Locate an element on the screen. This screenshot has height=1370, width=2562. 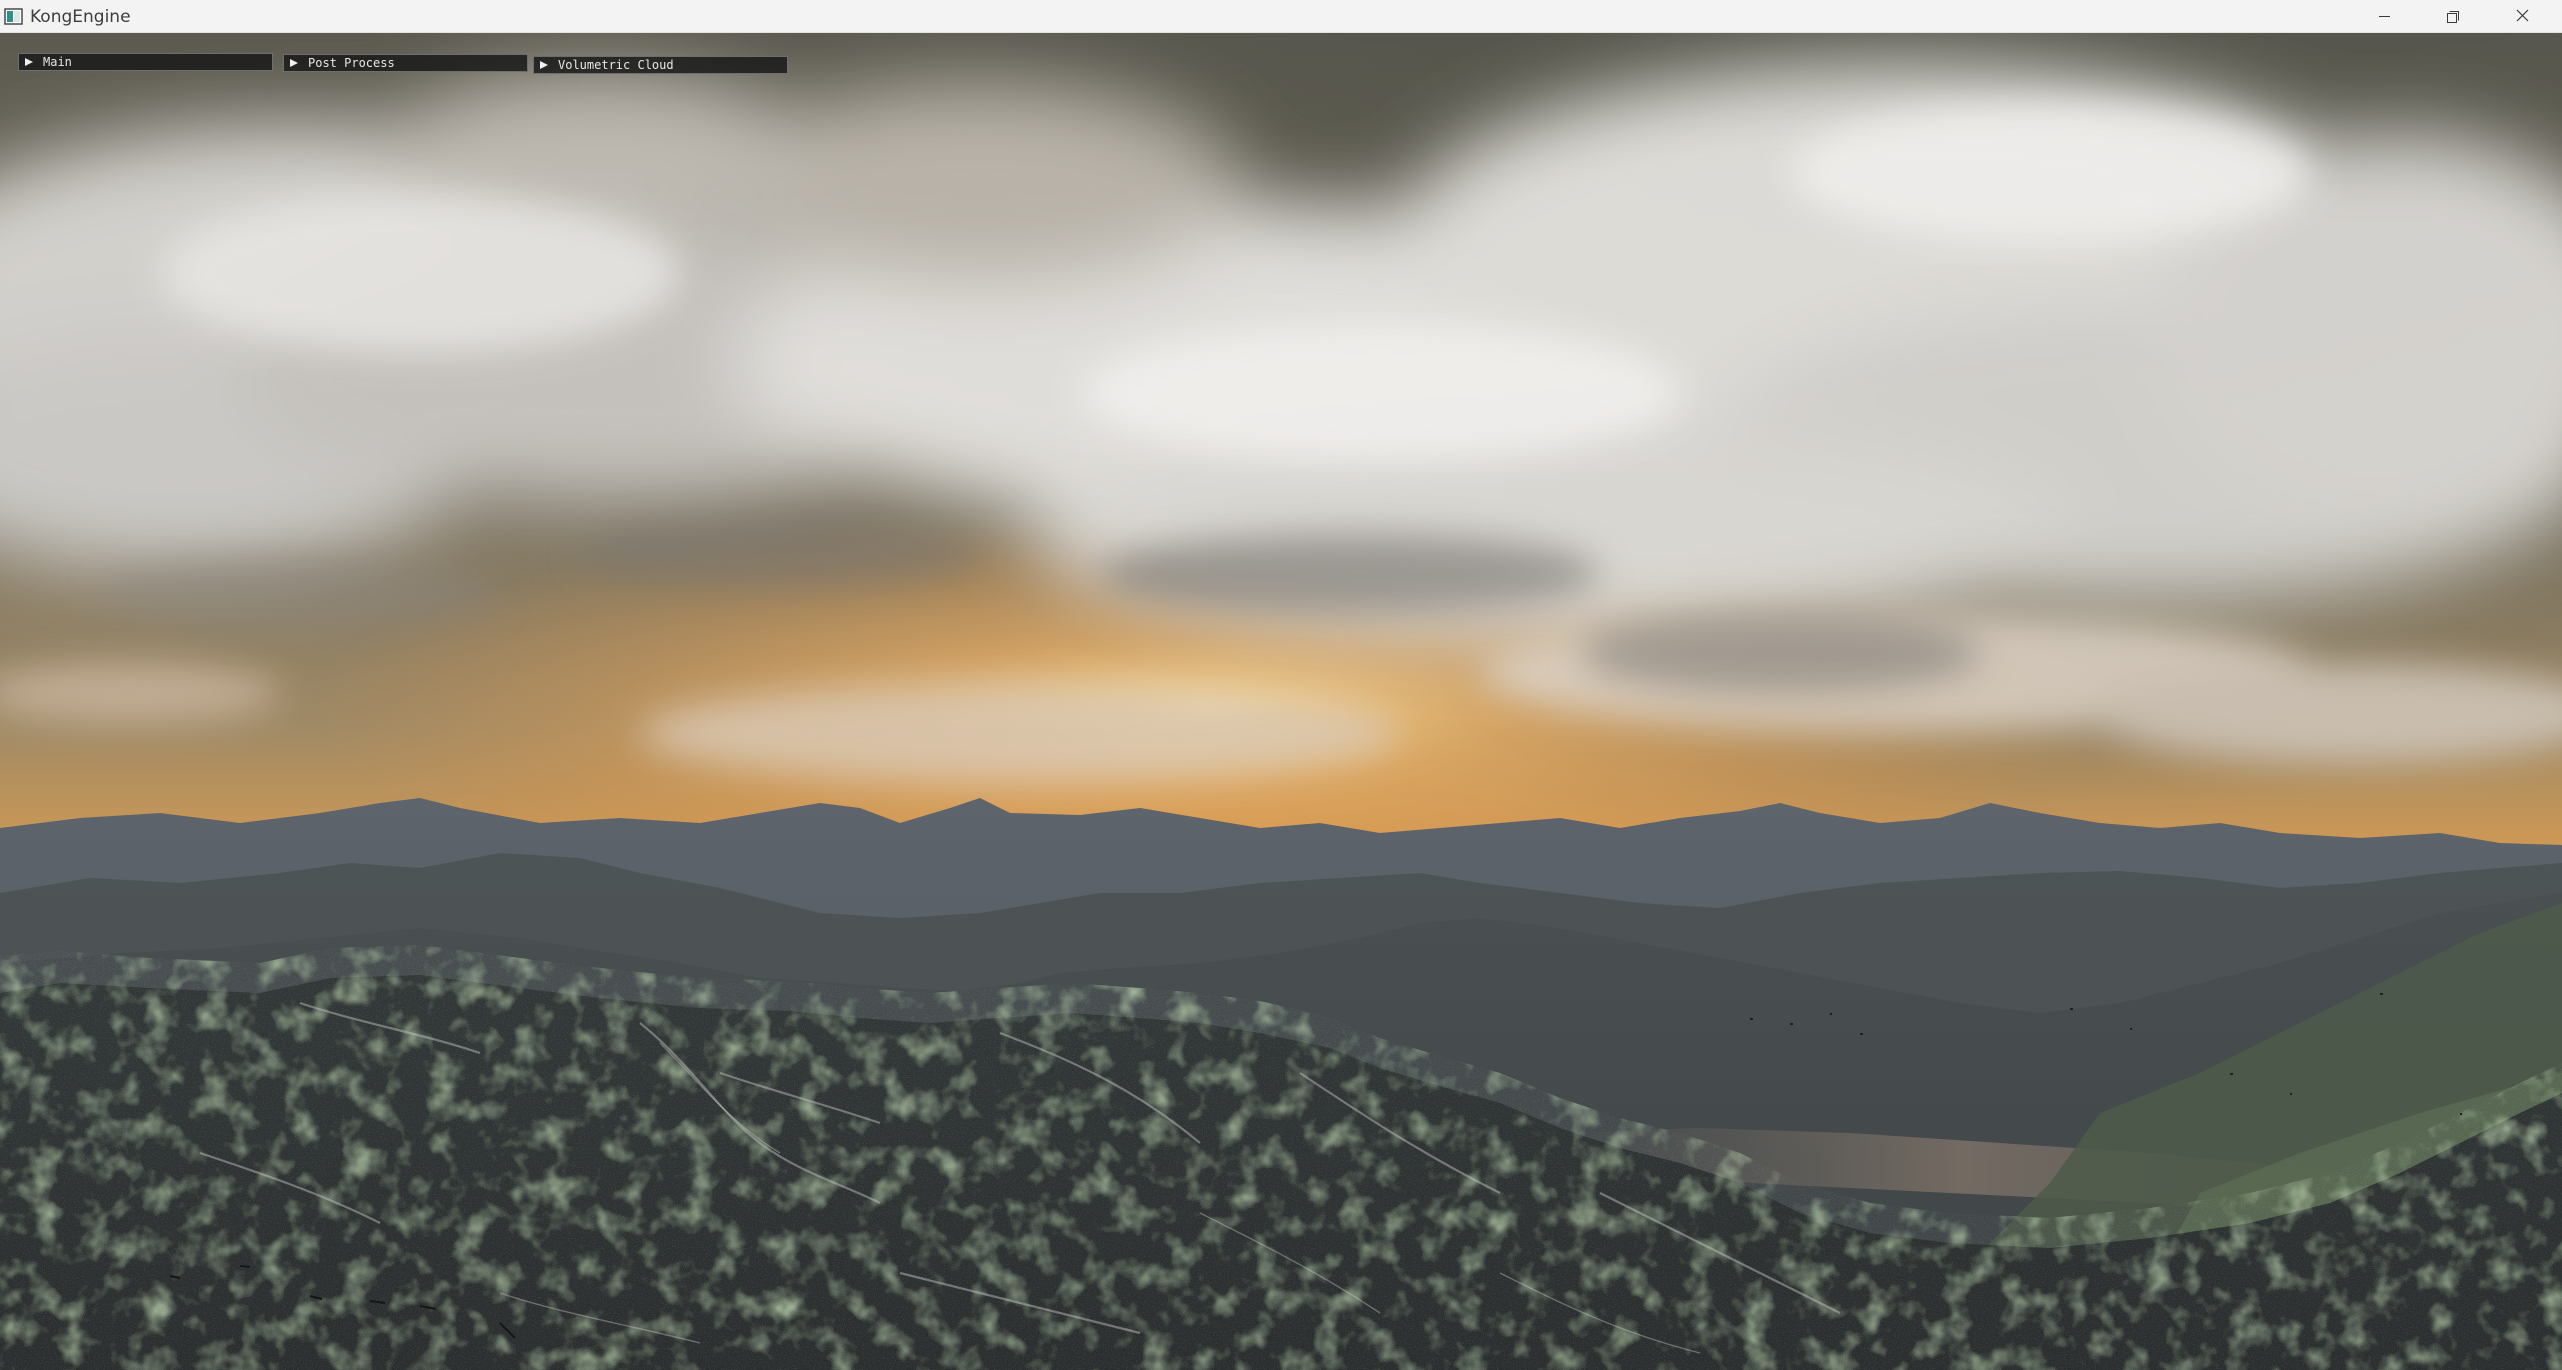
title-bar: KongEngine is located at coordinates (1281, 16).